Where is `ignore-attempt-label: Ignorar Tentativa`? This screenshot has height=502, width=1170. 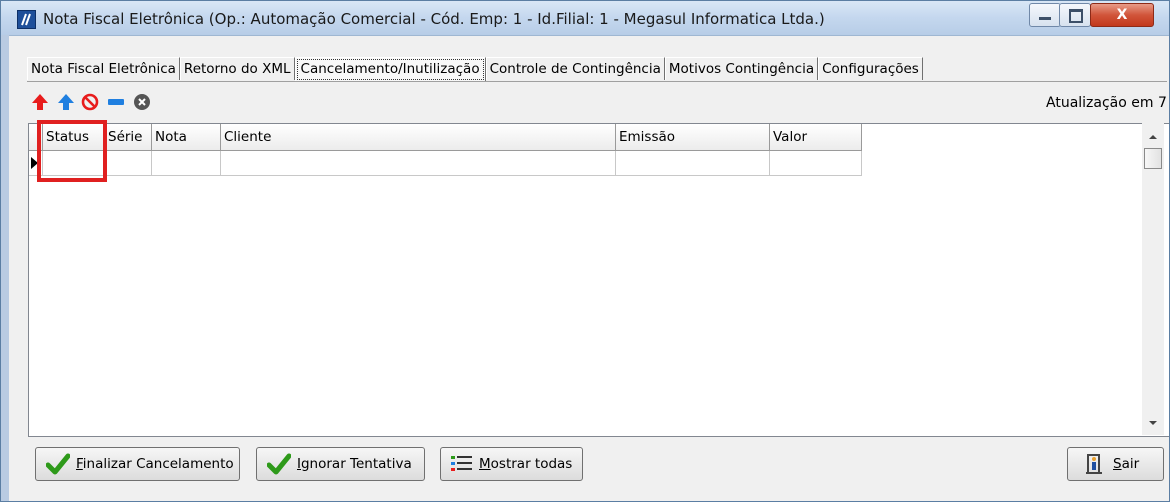 ignore-attempt-label: Ignorar Tentativa is located at coordinates (354, 464).